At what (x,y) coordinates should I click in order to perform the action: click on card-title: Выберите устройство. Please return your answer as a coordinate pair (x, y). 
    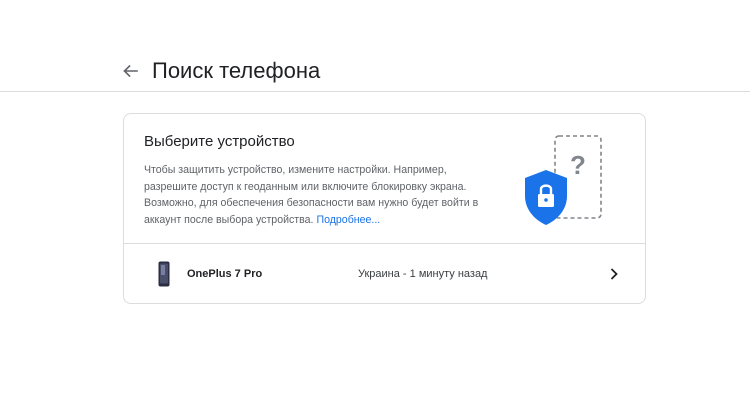
    Looking at the image, I should click on (219, 141).